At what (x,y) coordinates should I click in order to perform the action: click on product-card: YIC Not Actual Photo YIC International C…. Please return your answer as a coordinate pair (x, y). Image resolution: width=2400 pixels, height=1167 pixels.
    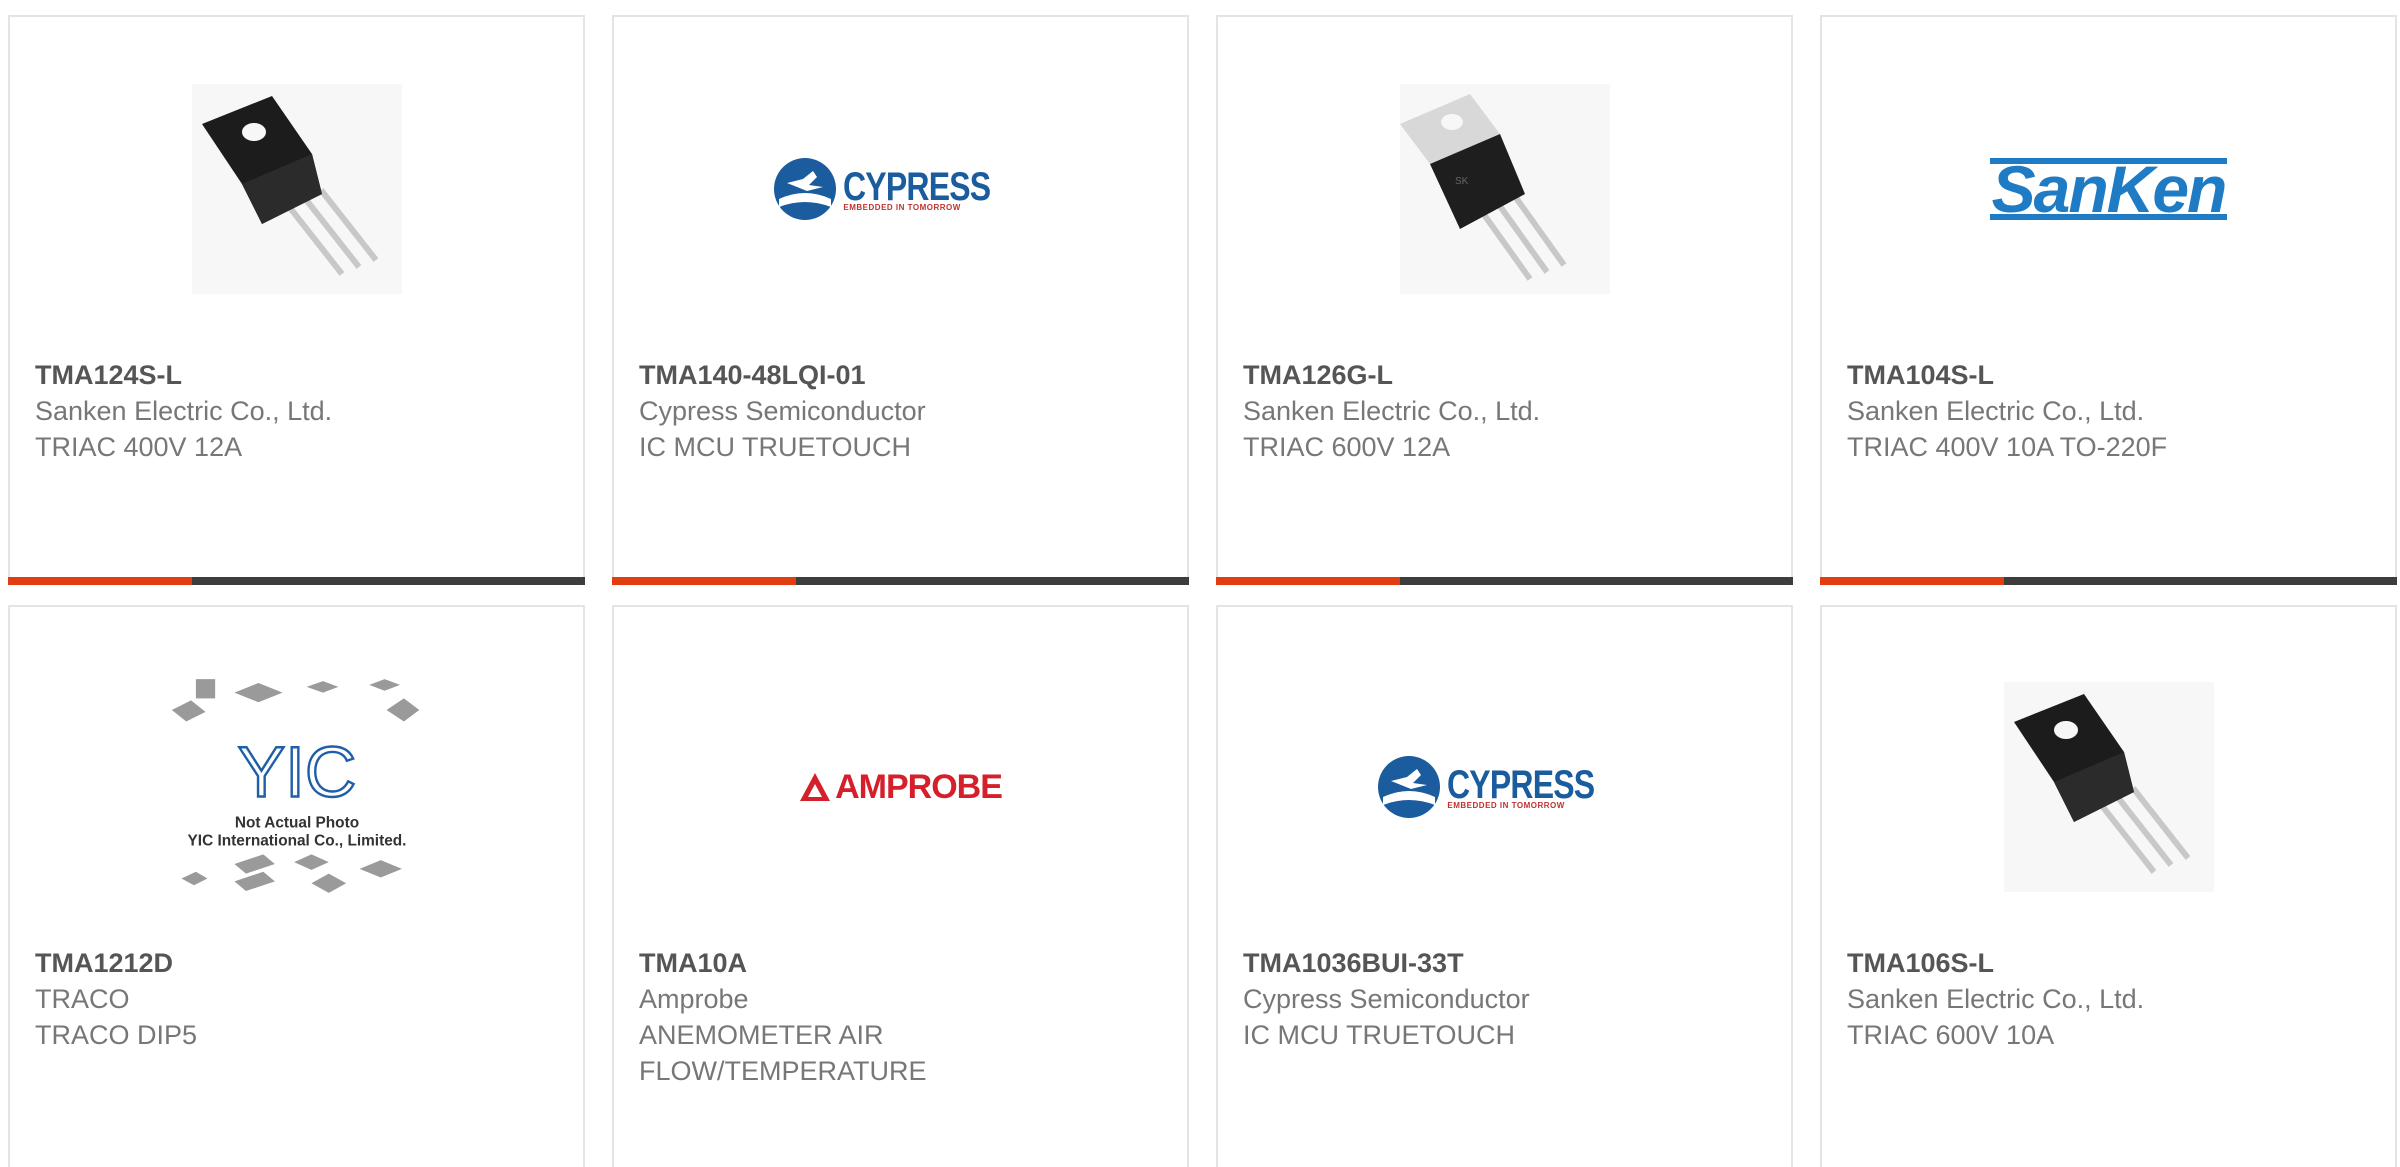
    Looking at the image, I should click on (296, 886).